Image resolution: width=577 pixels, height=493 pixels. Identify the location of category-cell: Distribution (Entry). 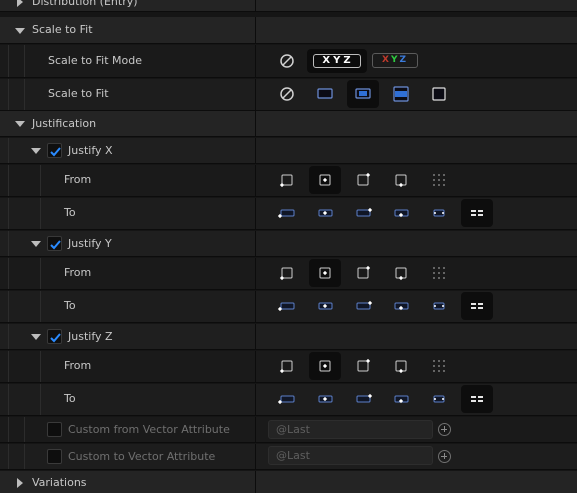
(127, 5).